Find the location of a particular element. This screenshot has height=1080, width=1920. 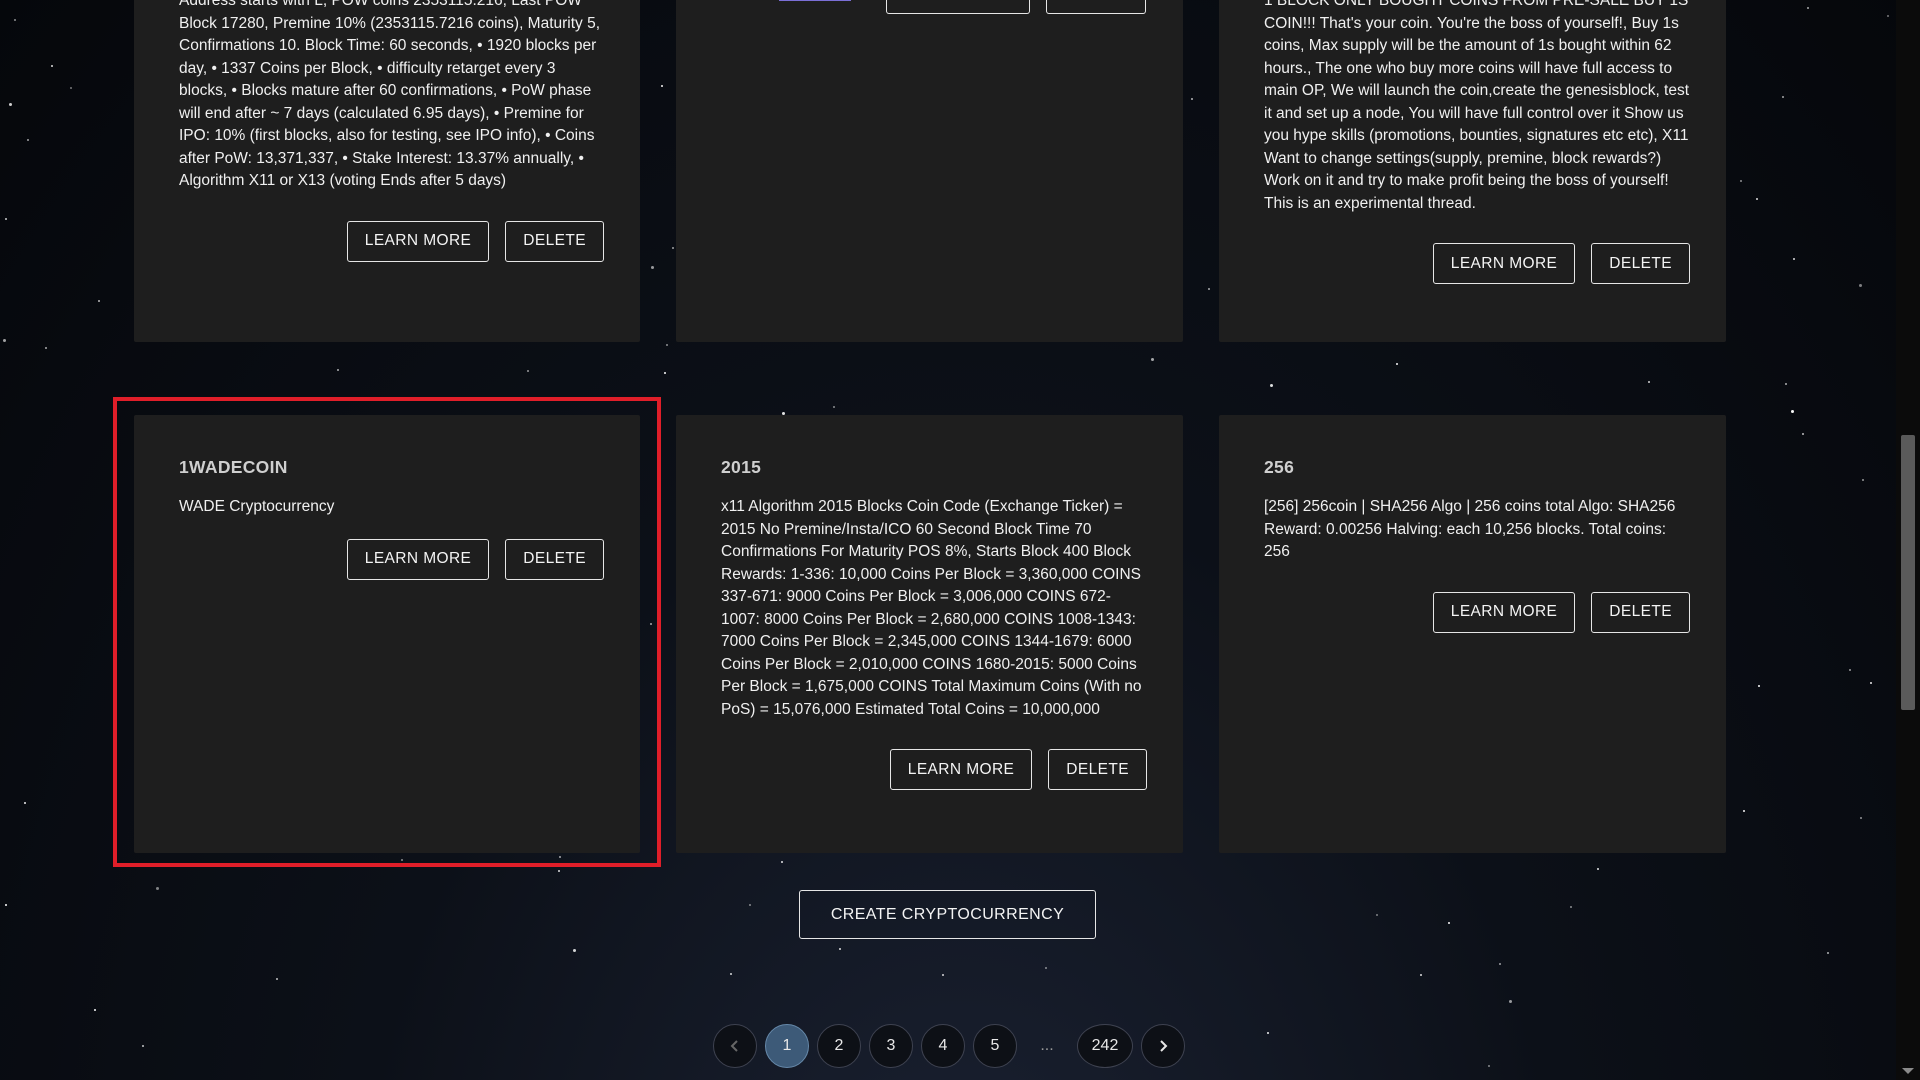

next-page-button is located at coordinates (1163, 1046).